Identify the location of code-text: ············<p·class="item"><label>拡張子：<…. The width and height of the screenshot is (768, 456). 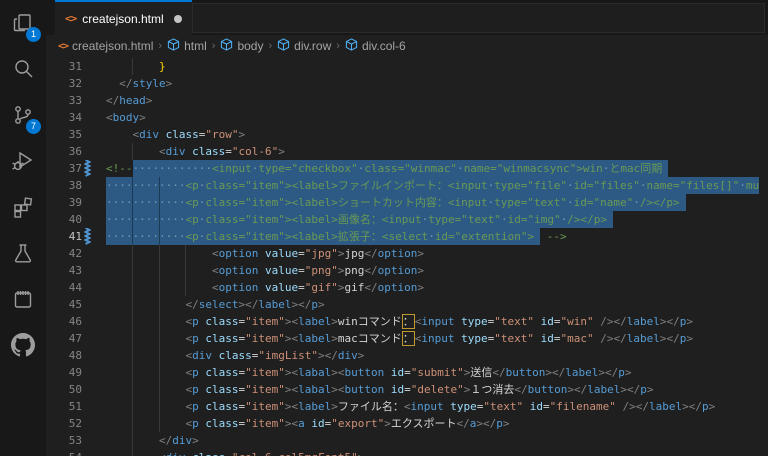
(437, 236).